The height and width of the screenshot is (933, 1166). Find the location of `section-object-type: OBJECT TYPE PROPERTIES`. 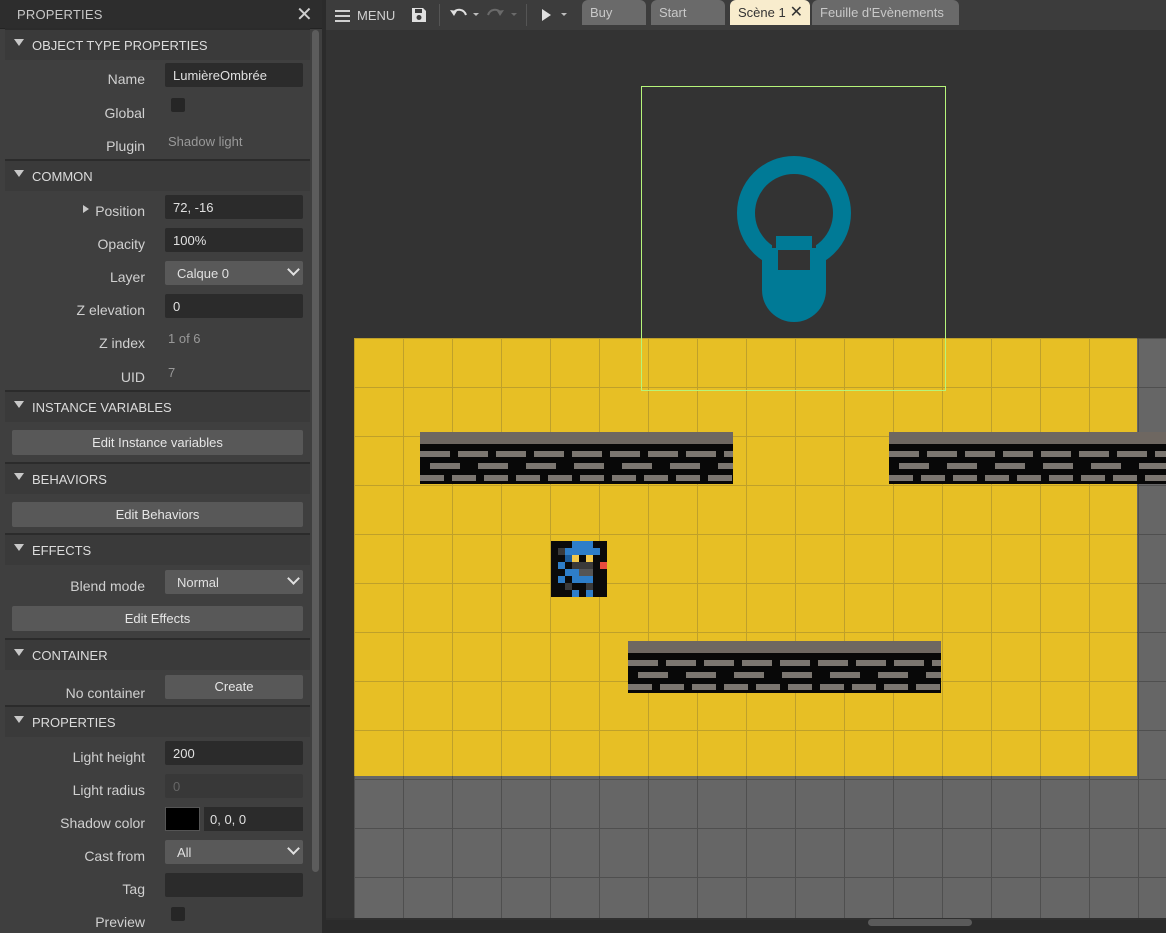

section-object-type: OBJECT TYPE PROPERTIES is located at coordinates (157, 44).